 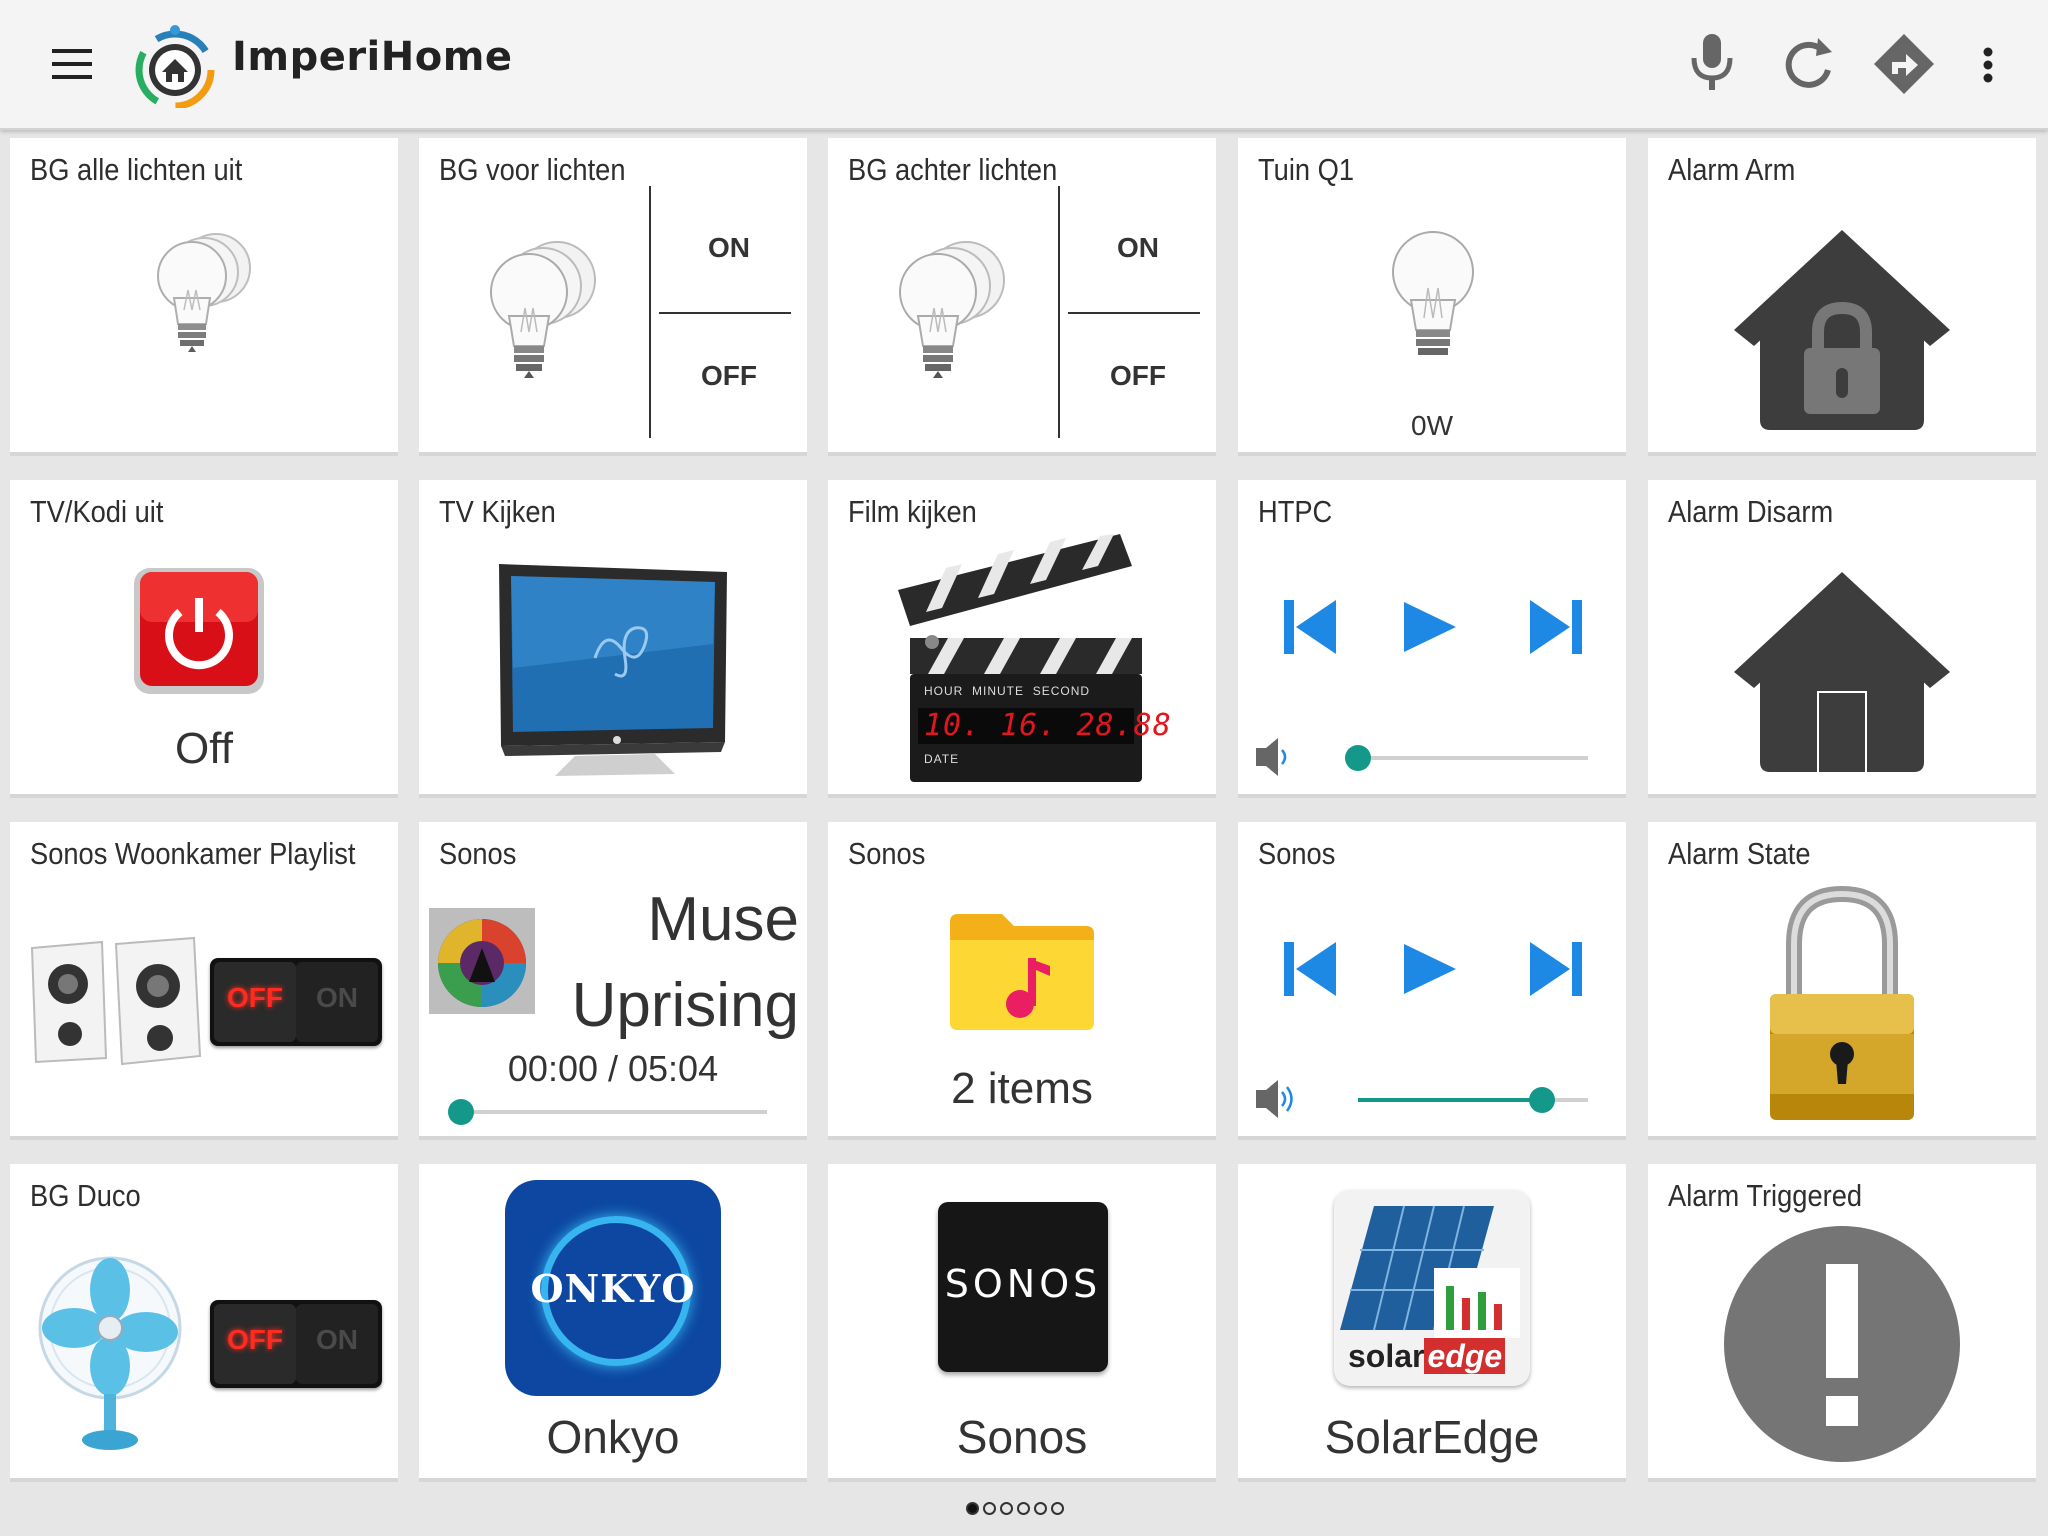 What do you see at coordinates (116, 1001) in the screenshot?
I see `speakers-icon` at bounding box center [116, 1001].